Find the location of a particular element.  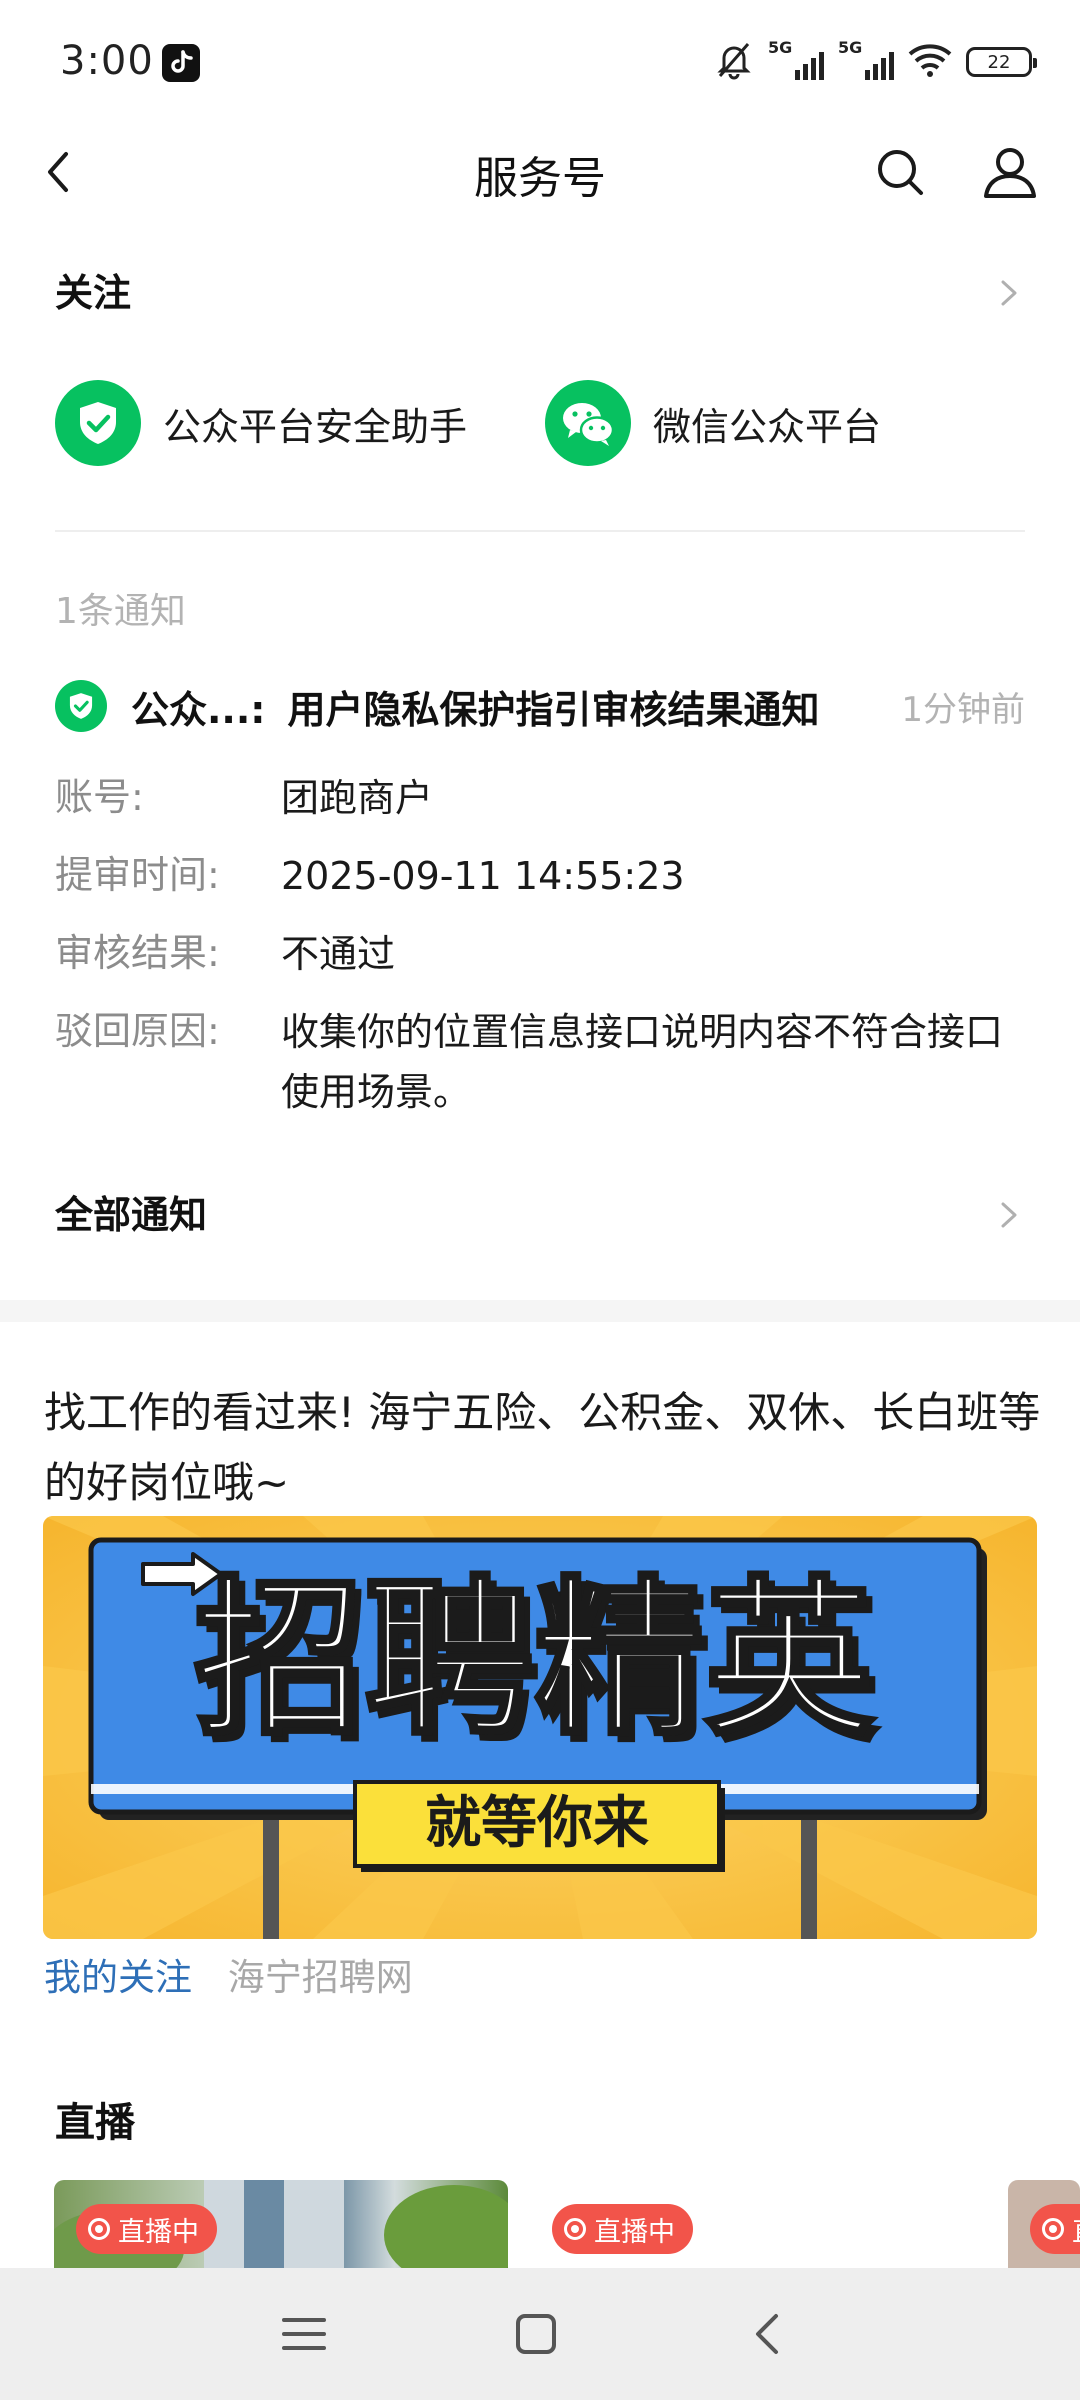

status-icons: 5G 5G 22 is located at coordinates (875, 61).